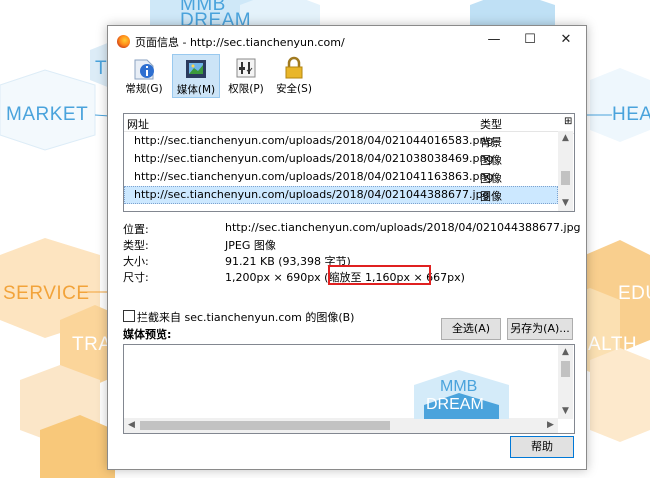 The image size is (650, 478). I want to click on location-label: 位置:, so click(136, 229).